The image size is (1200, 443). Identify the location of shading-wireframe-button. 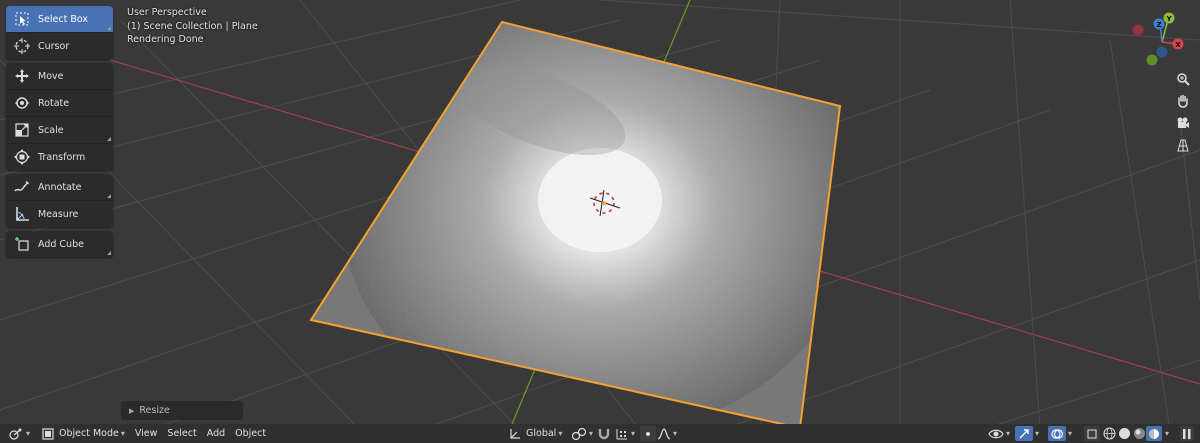
(1109, 433).